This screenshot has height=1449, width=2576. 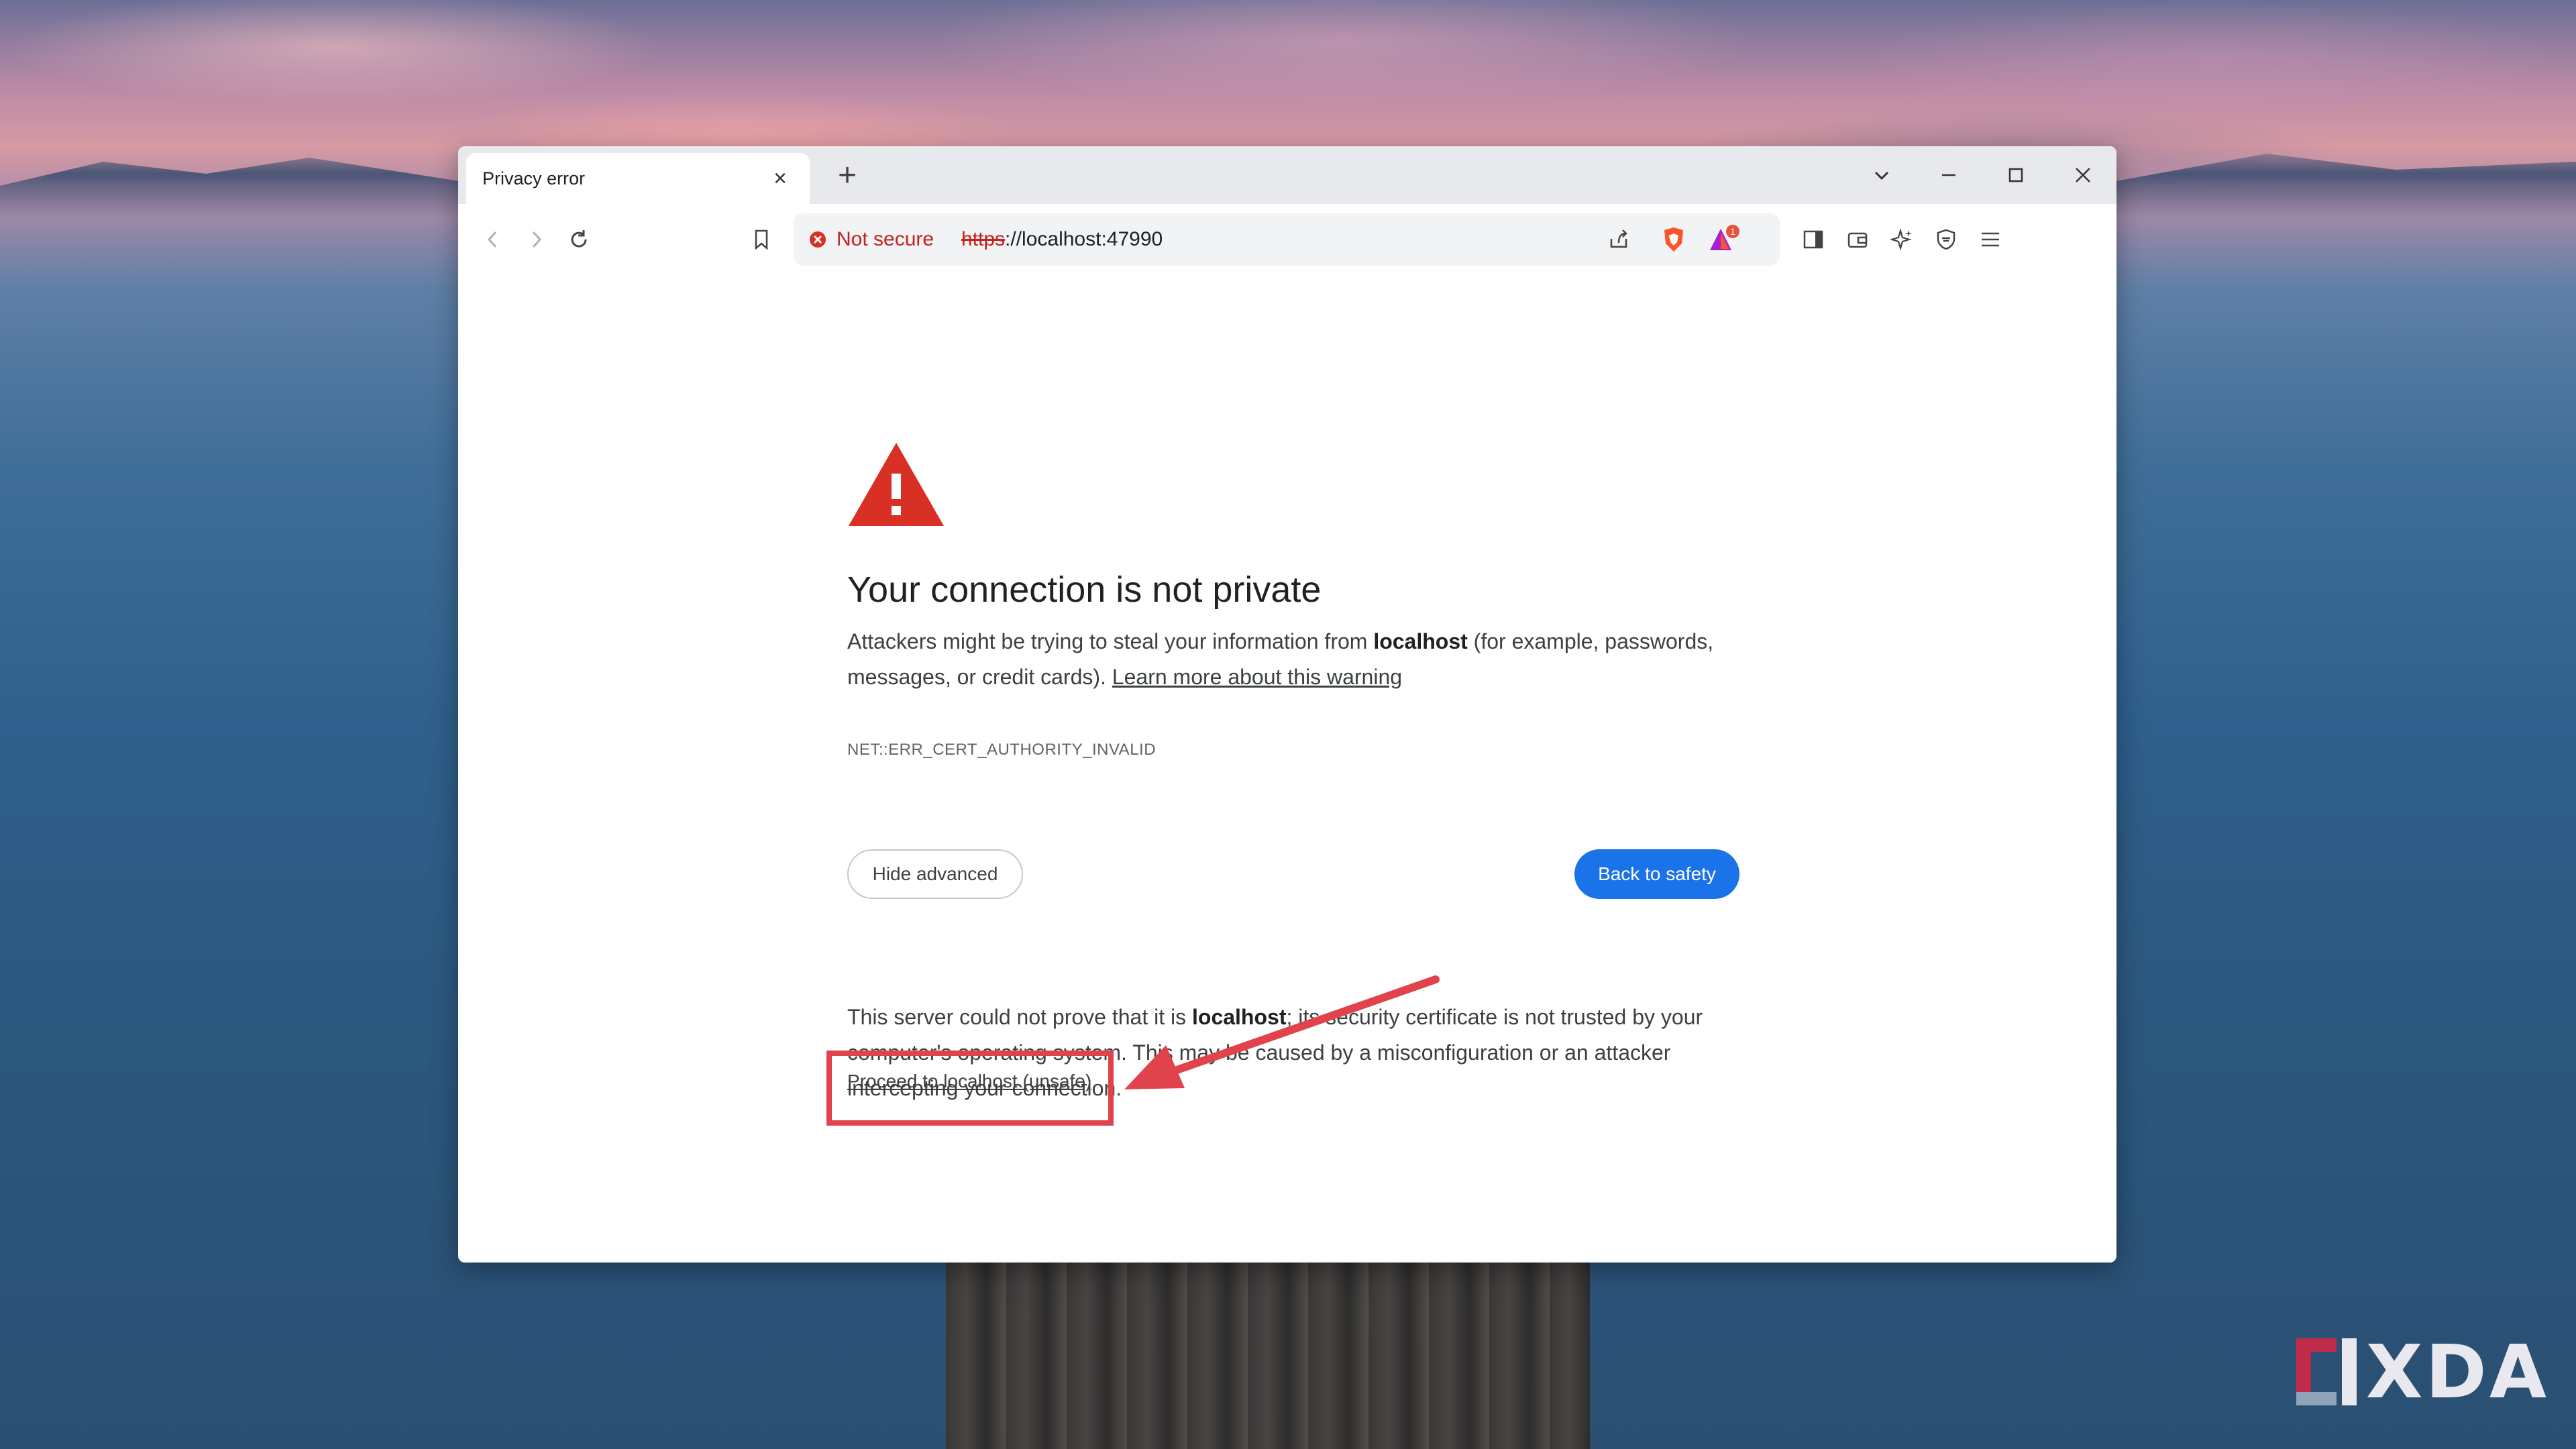 What do you see at coordinates (2457, 1372) in the screenshot?
I see `xda-logo-text: XDA` at bounding box center [2457, 1372].